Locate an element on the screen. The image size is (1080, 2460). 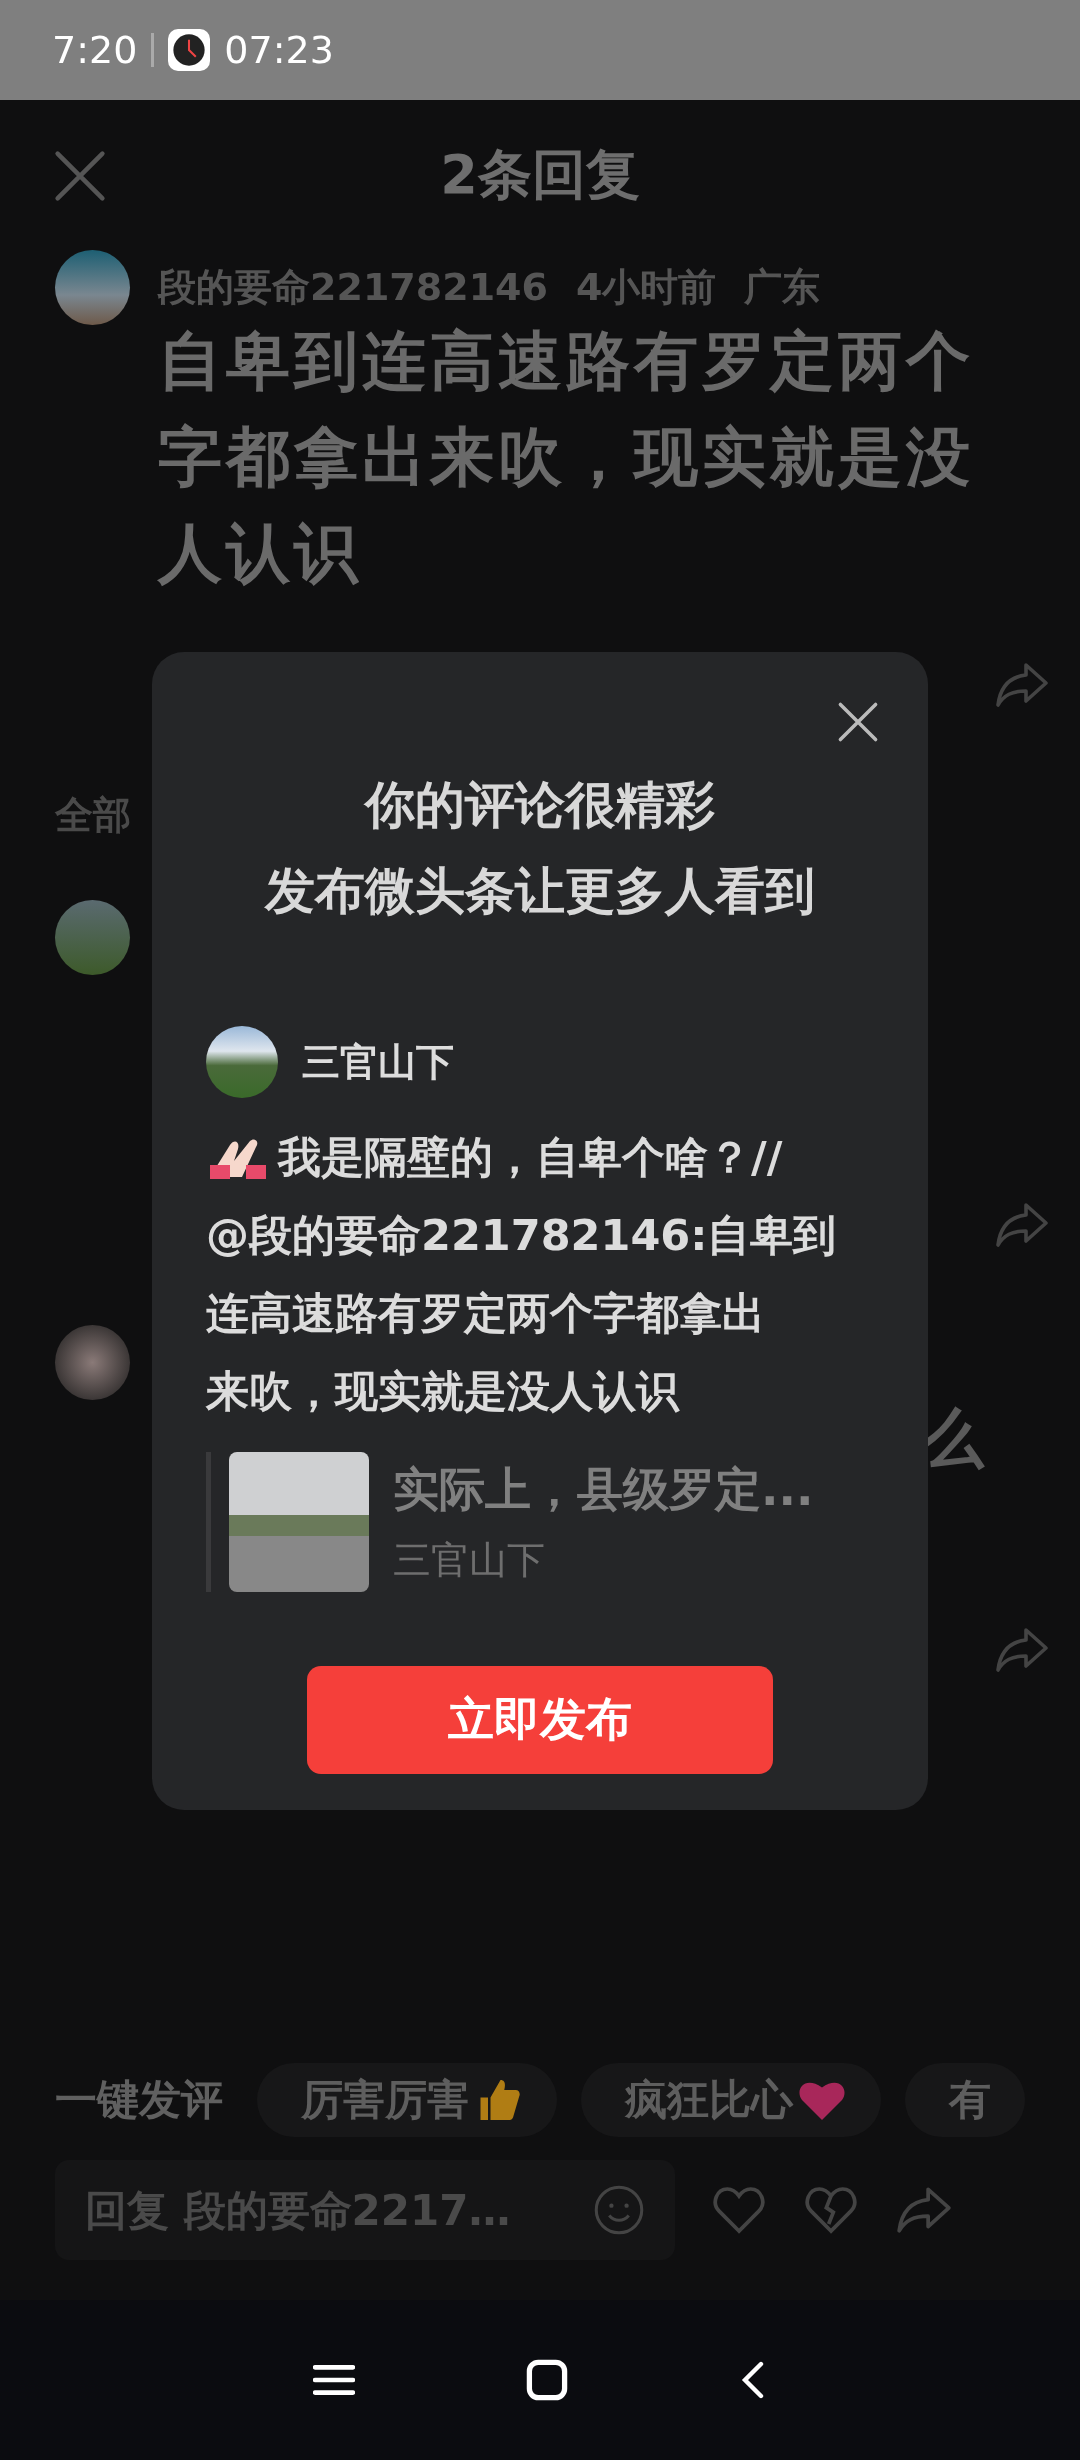
post-text: @段的要命221782146:自卑到 is located at coordinates (522, 1235).